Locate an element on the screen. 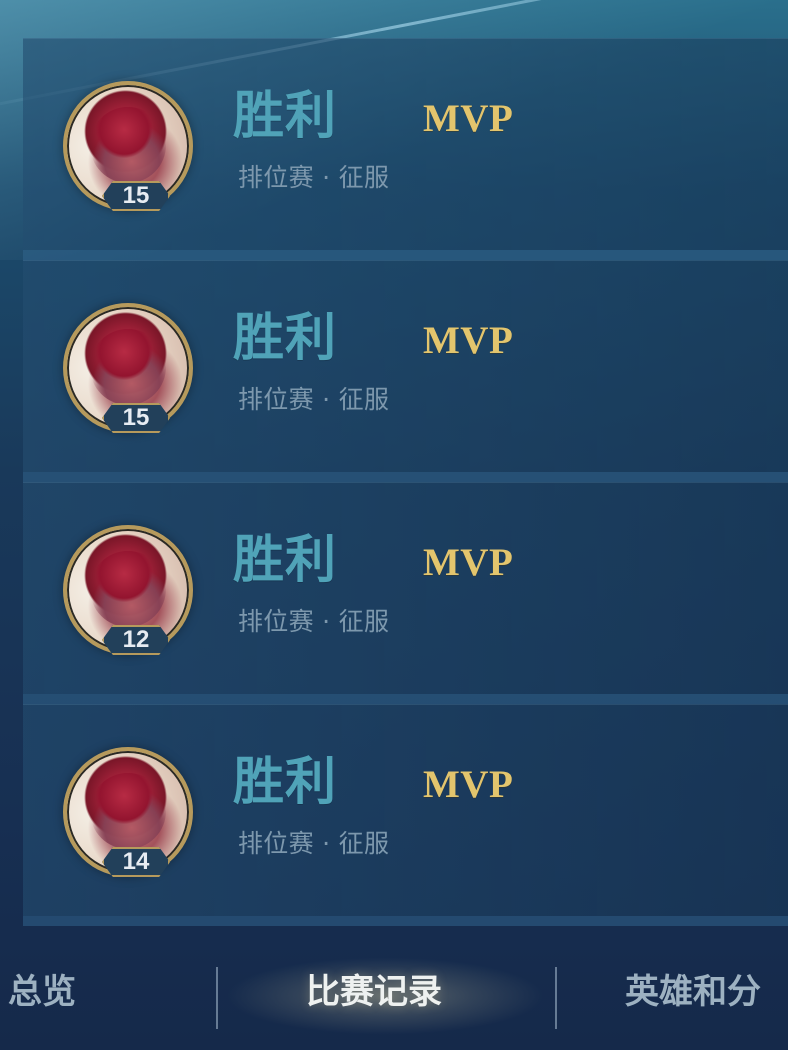 This screenshot has width=788, height=1050. hero-avatar: 14 is located at coordinates (128, 812).